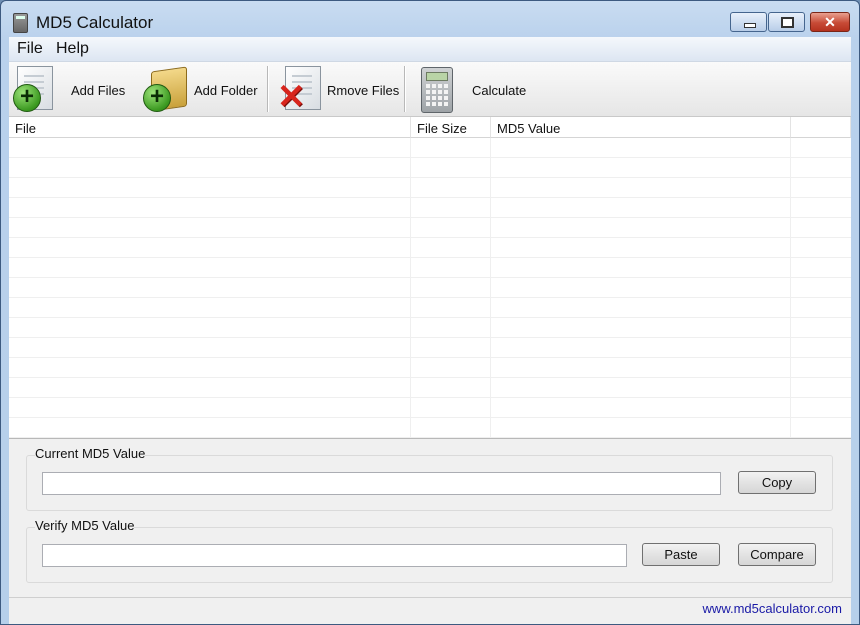 This screenshot has width=860, height=625. I want to click on close-icon: ✕, so click(830, 22).